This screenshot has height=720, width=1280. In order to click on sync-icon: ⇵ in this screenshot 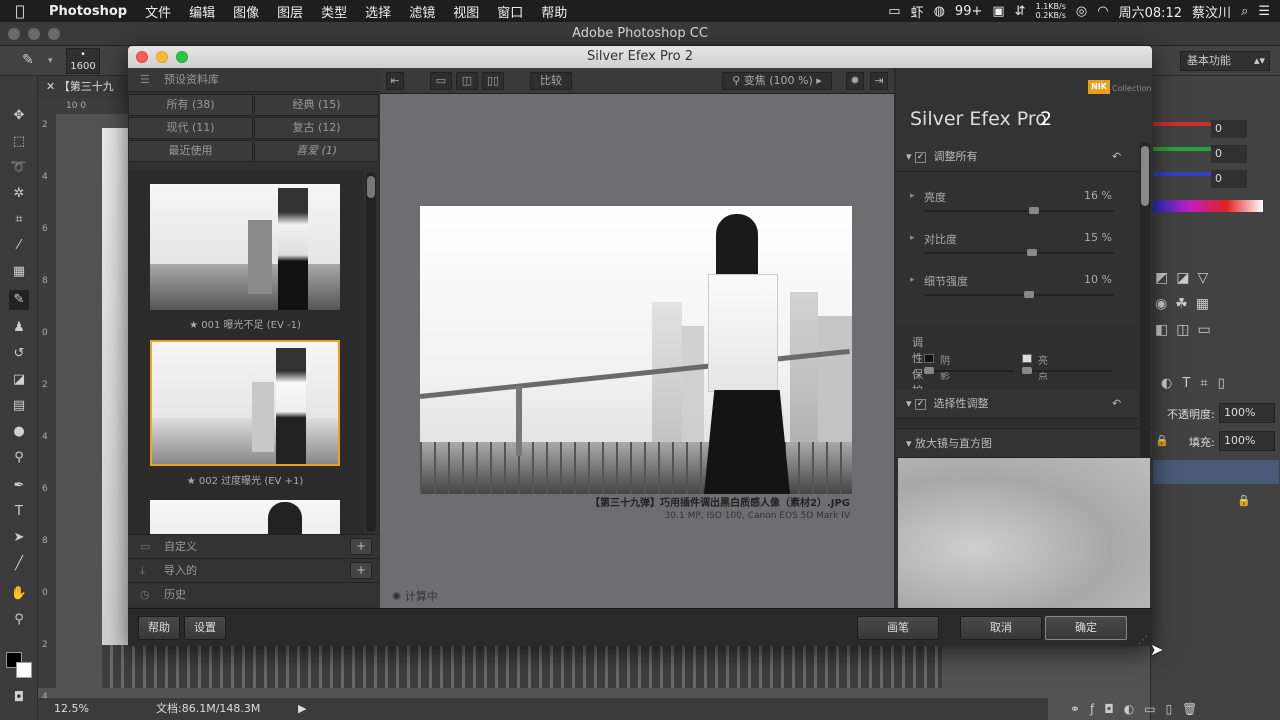, I will do `click(1020, 11)`.